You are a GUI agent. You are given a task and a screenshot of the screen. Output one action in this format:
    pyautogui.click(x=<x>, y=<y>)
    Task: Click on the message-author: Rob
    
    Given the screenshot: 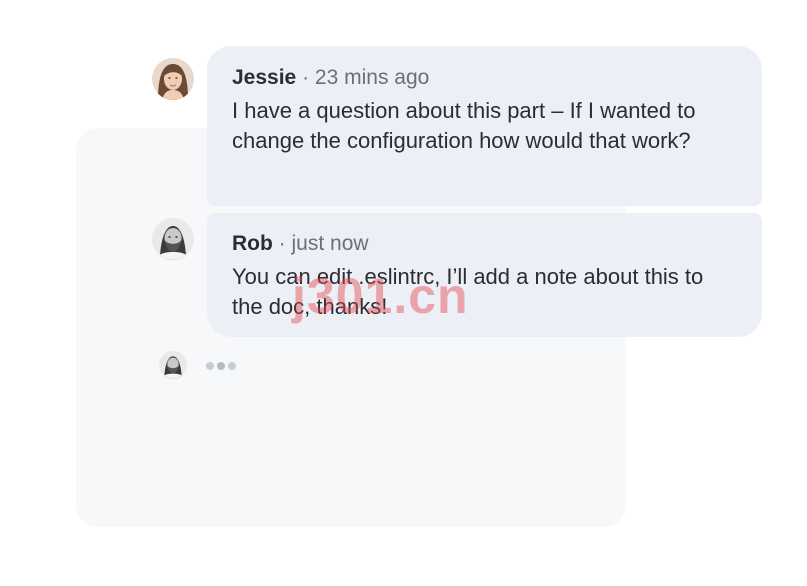 What is the action you would take?
    pyautogui.click(x=252, y=243)
    